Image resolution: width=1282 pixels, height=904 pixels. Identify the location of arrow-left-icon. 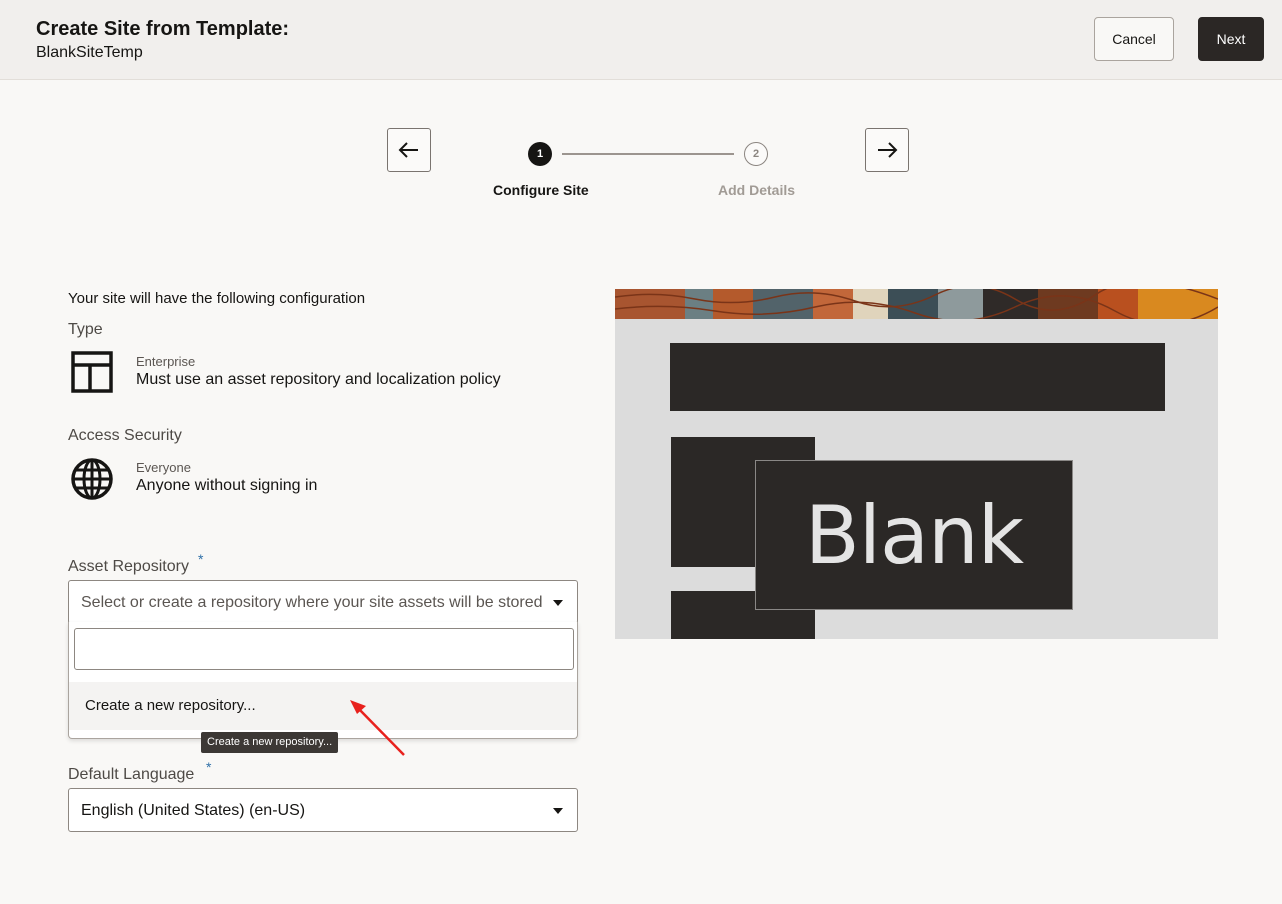
(408, 150).